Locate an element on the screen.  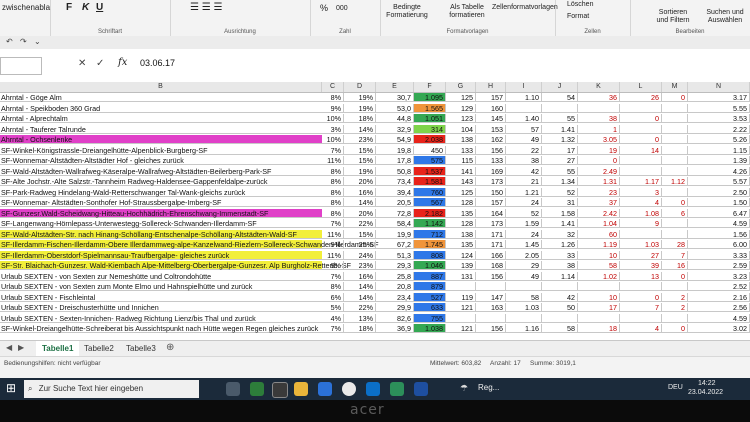
confirm-icon: ✓ is located at coordinates (100, 63).